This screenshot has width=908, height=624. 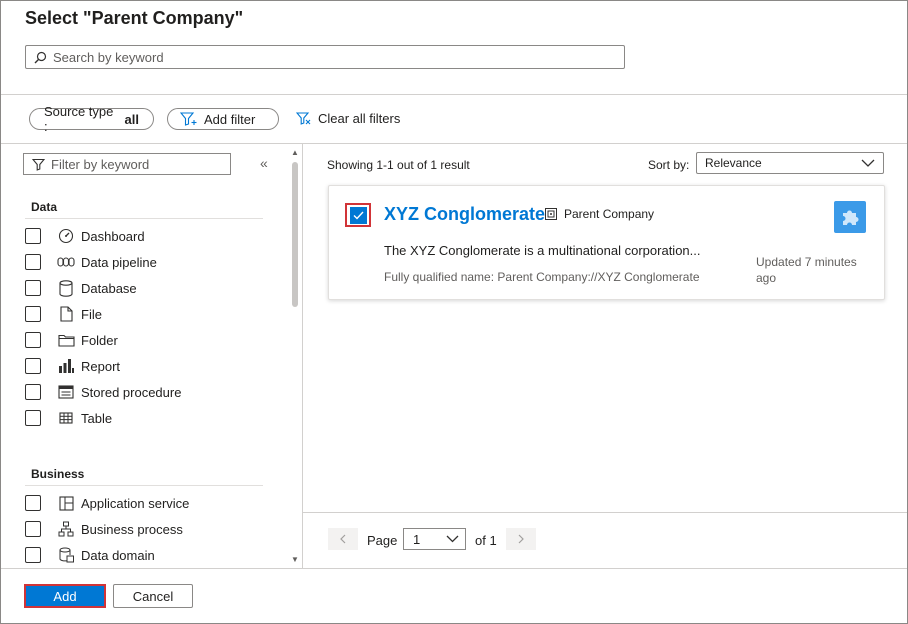 I want to click on list-item: Table, so click(x=103, y=418).